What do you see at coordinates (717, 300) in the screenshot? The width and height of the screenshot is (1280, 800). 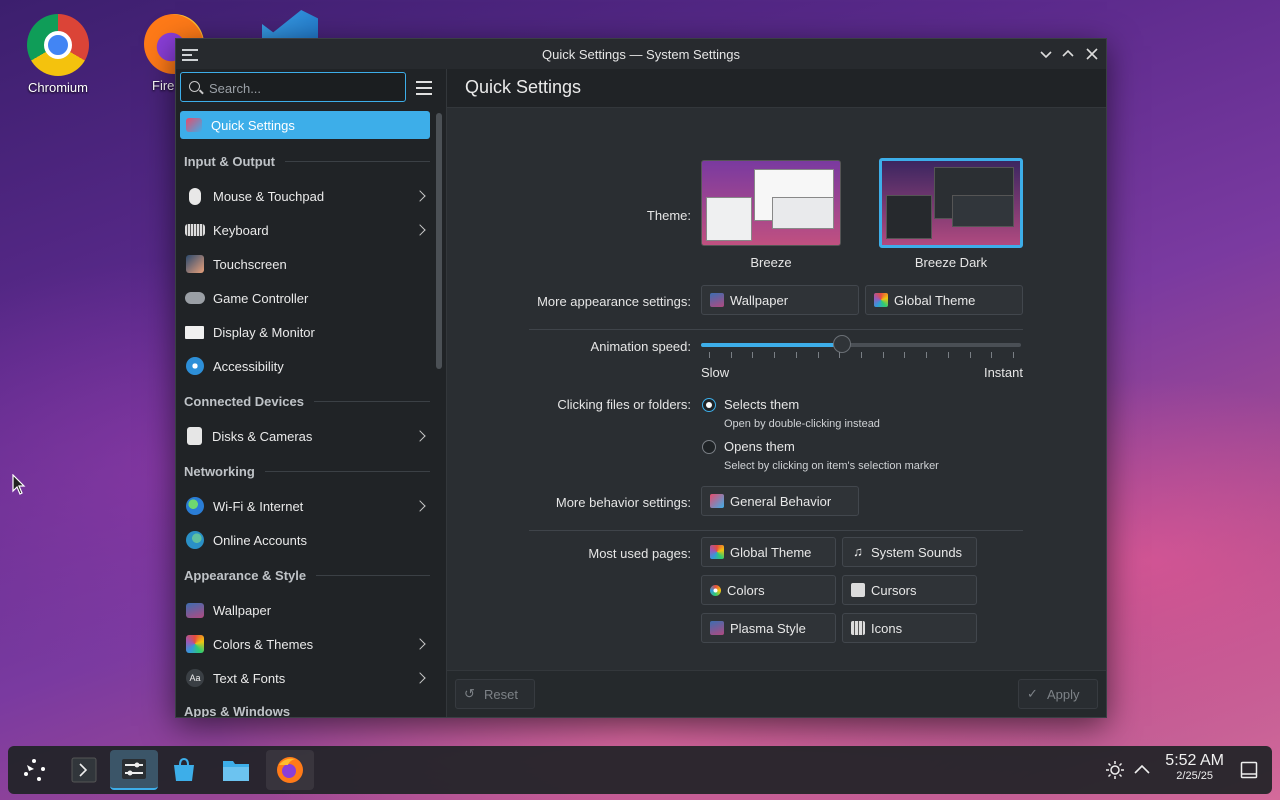 I see `wallpaper-icon` at bounding box center [717, 300].